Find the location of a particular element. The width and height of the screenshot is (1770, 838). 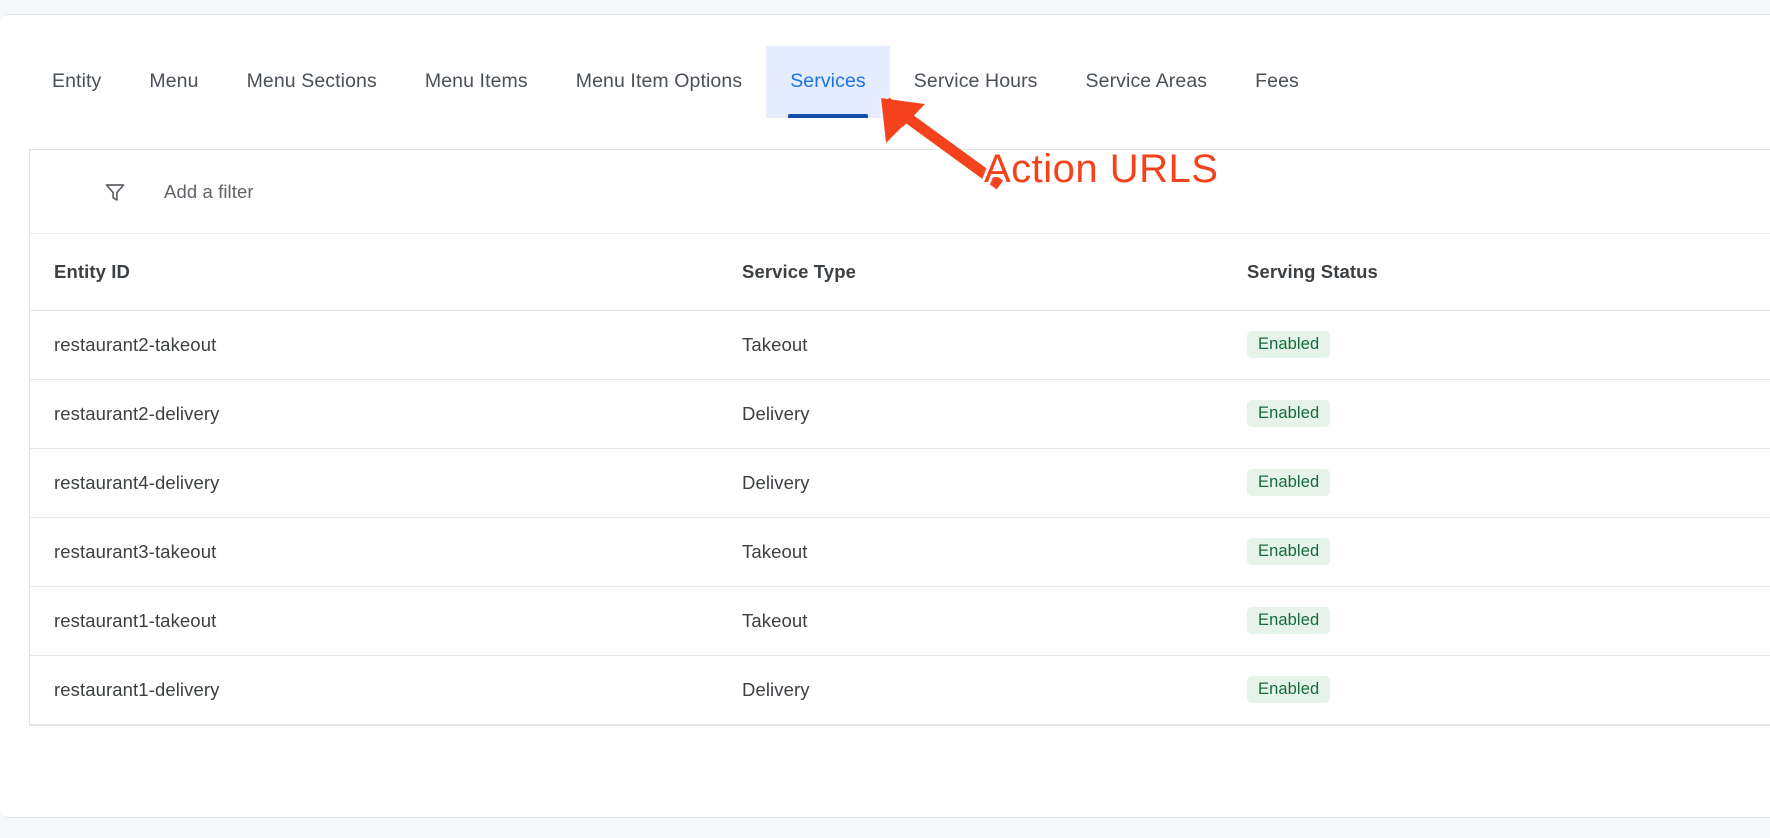

table-row: restaurant4-delivery Delivery Enabled is located at coordinates (900, 483).